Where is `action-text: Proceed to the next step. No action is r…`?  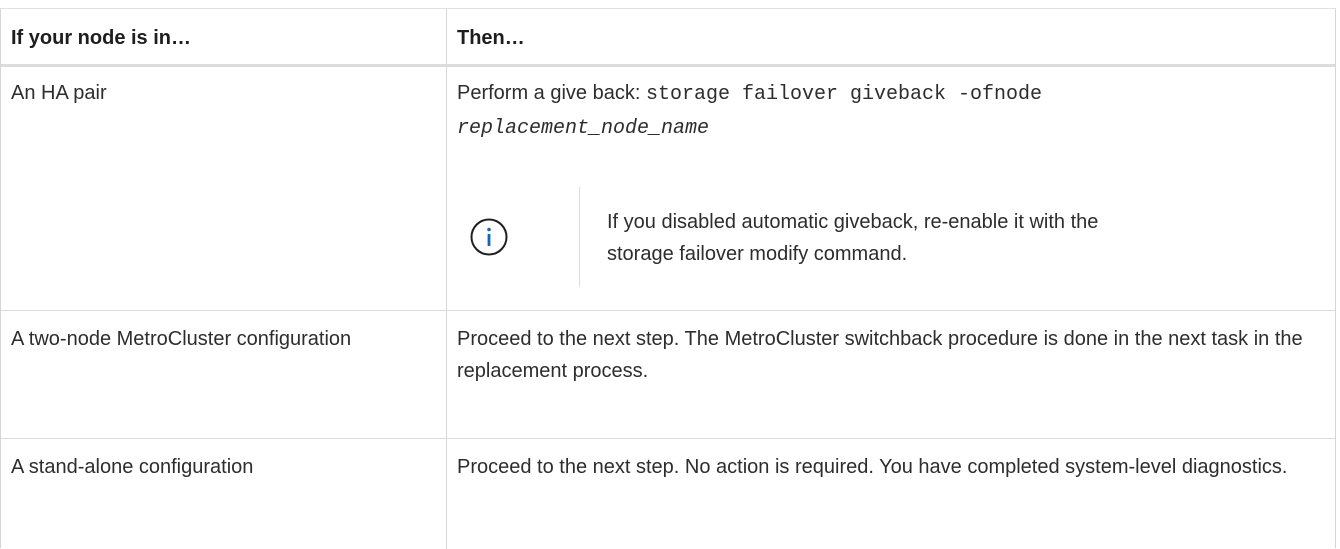 action-text: Proceed to the next step. No action is r… is located at coordinates (872, 467).